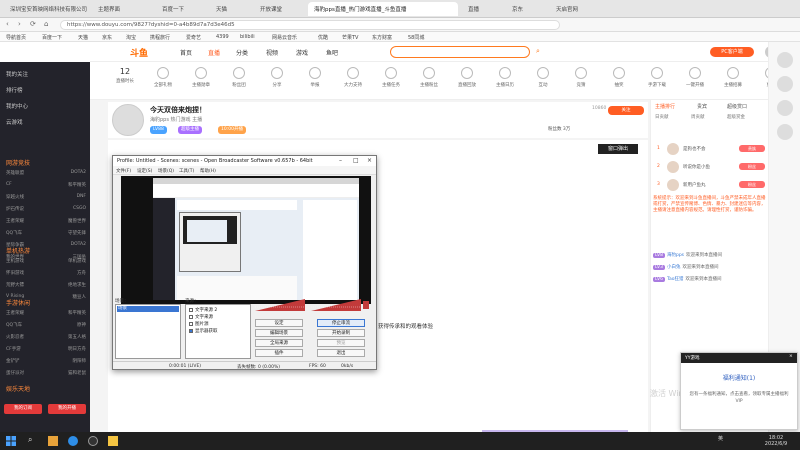 This screenshot has width=800, height=450. What do you see at coordinates (46, 9) in the screenshot?
I see `browser-tab: 深圳宝安首映网络科技有限公司` at bounding box center [46, 9].